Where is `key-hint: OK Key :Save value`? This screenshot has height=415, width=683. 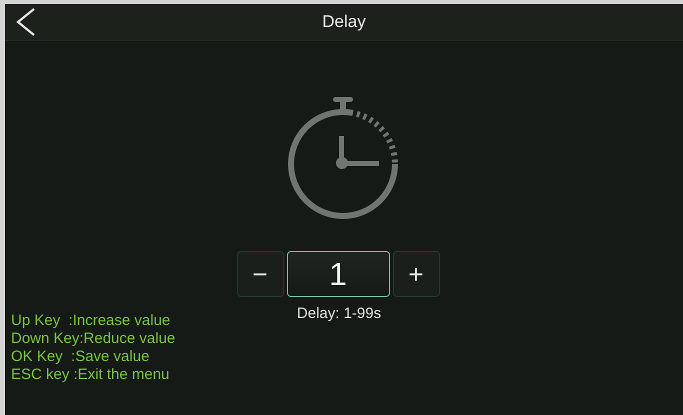
key-hint: OK Key :Save value is located at coordinates (80, 357).